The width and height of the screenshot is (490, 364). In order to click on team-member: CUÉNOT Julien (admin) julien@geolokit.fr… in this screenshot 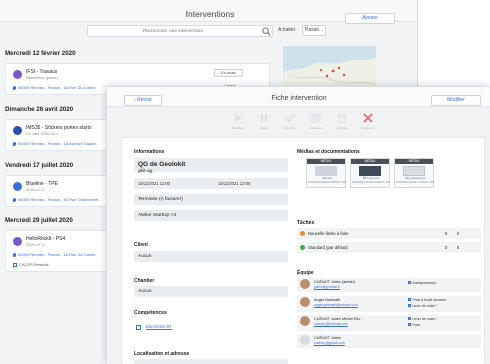, I will do `click(389, 285)`.